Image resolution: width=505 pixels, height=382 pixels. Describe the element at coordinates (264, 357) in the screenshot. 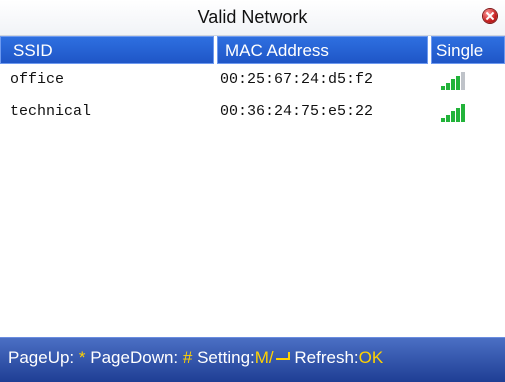

I see `menu-key-icon: M/` at that location.